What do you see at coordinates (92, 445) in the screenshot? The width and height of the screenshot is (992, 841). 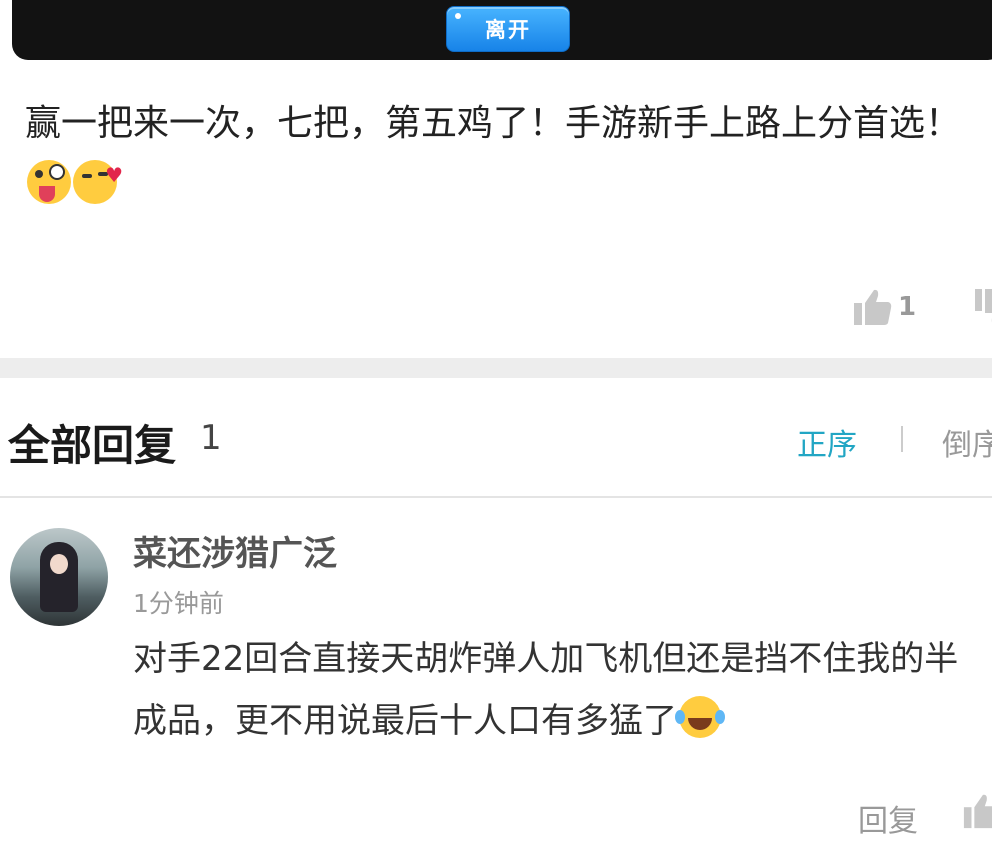 I see `replies-title: 全部回复` at bounding box center [92, 445].